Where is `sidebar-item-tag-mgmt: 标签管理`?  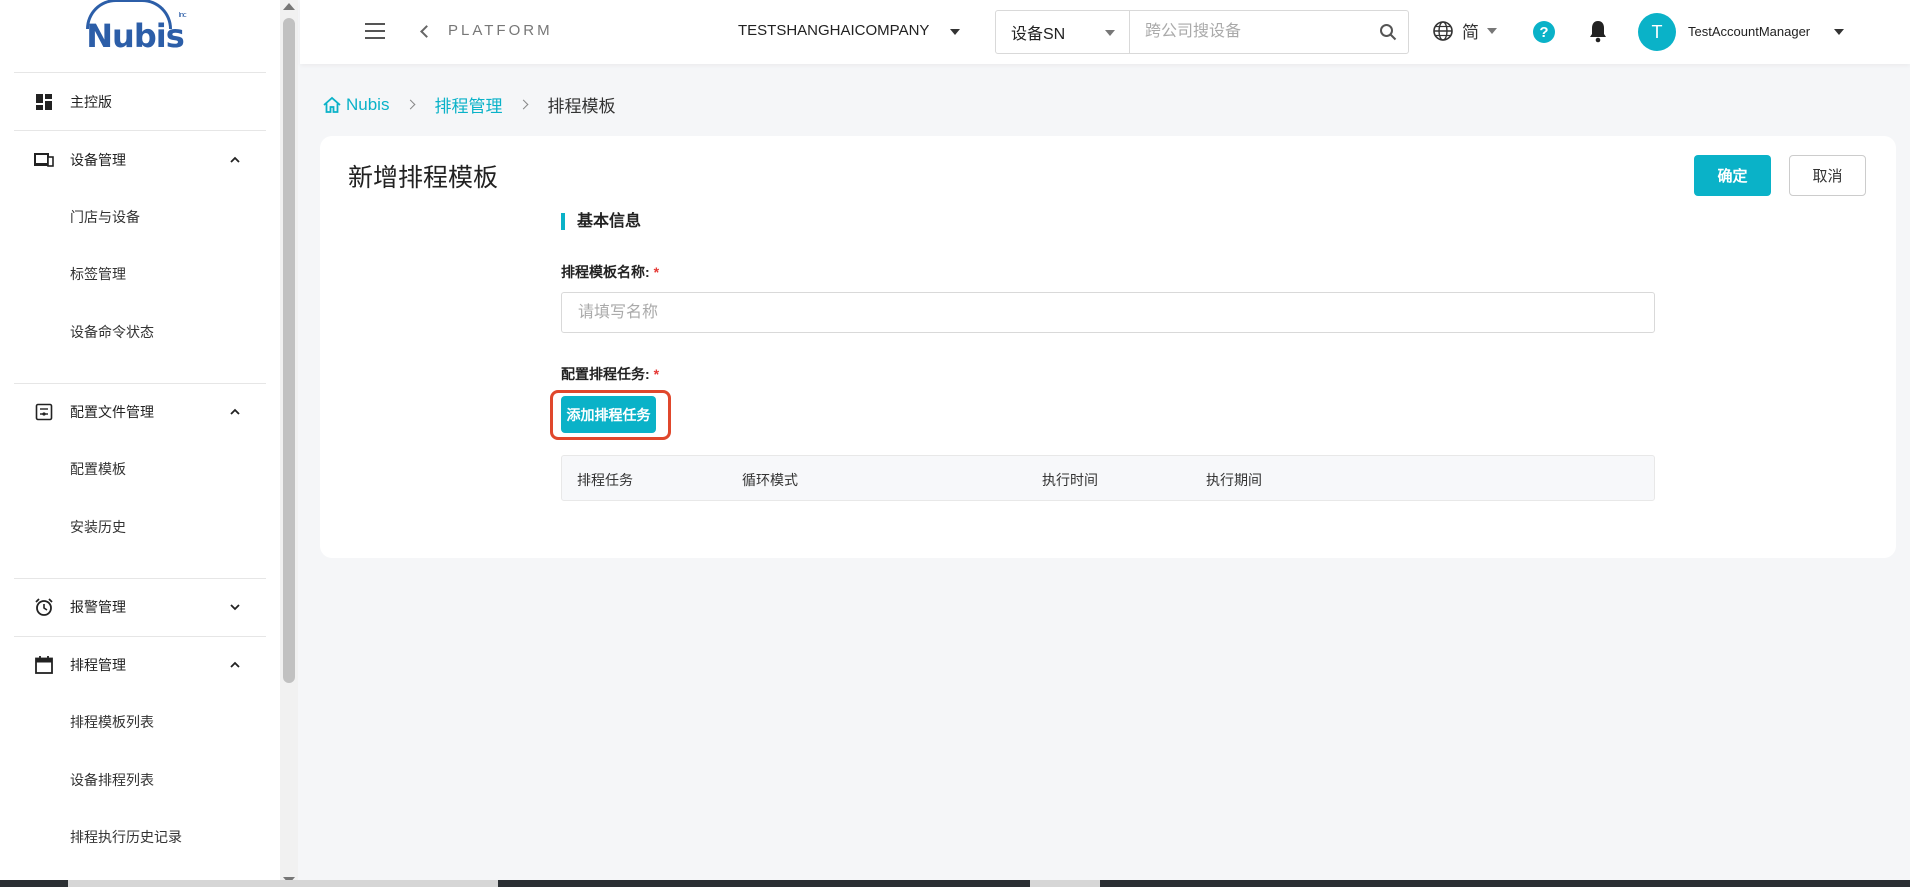
sidebar-item-tag-mgmt: 标签管理 is located at coordinates (133, 275).